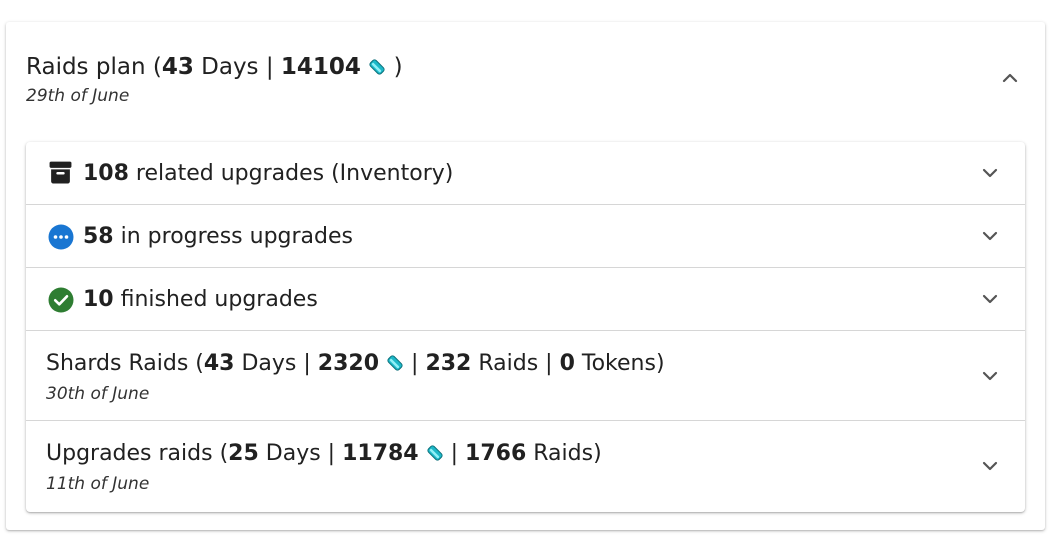  Describe the element at coordinates (525, 236) in the screenshot. I see `in-progress-upgrades-row: 58 in progress upgrades` at that location.